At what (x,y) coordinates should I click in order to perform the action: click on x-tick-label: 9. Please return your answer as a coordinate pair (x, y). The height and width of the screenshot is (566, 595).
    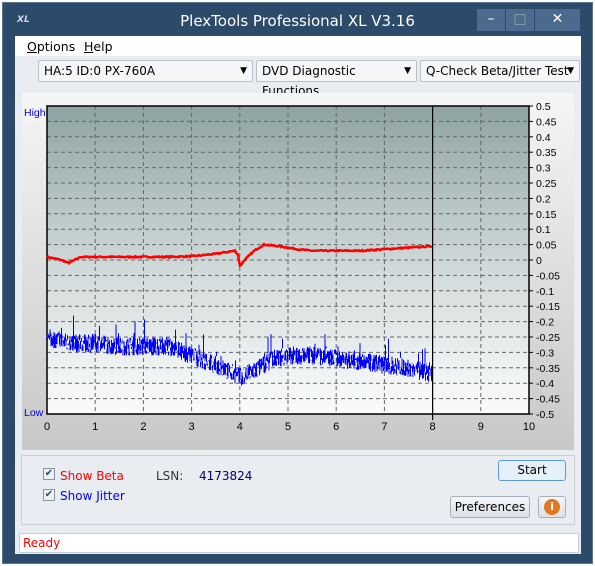
    Looking at the image, I should click on (481, 427).